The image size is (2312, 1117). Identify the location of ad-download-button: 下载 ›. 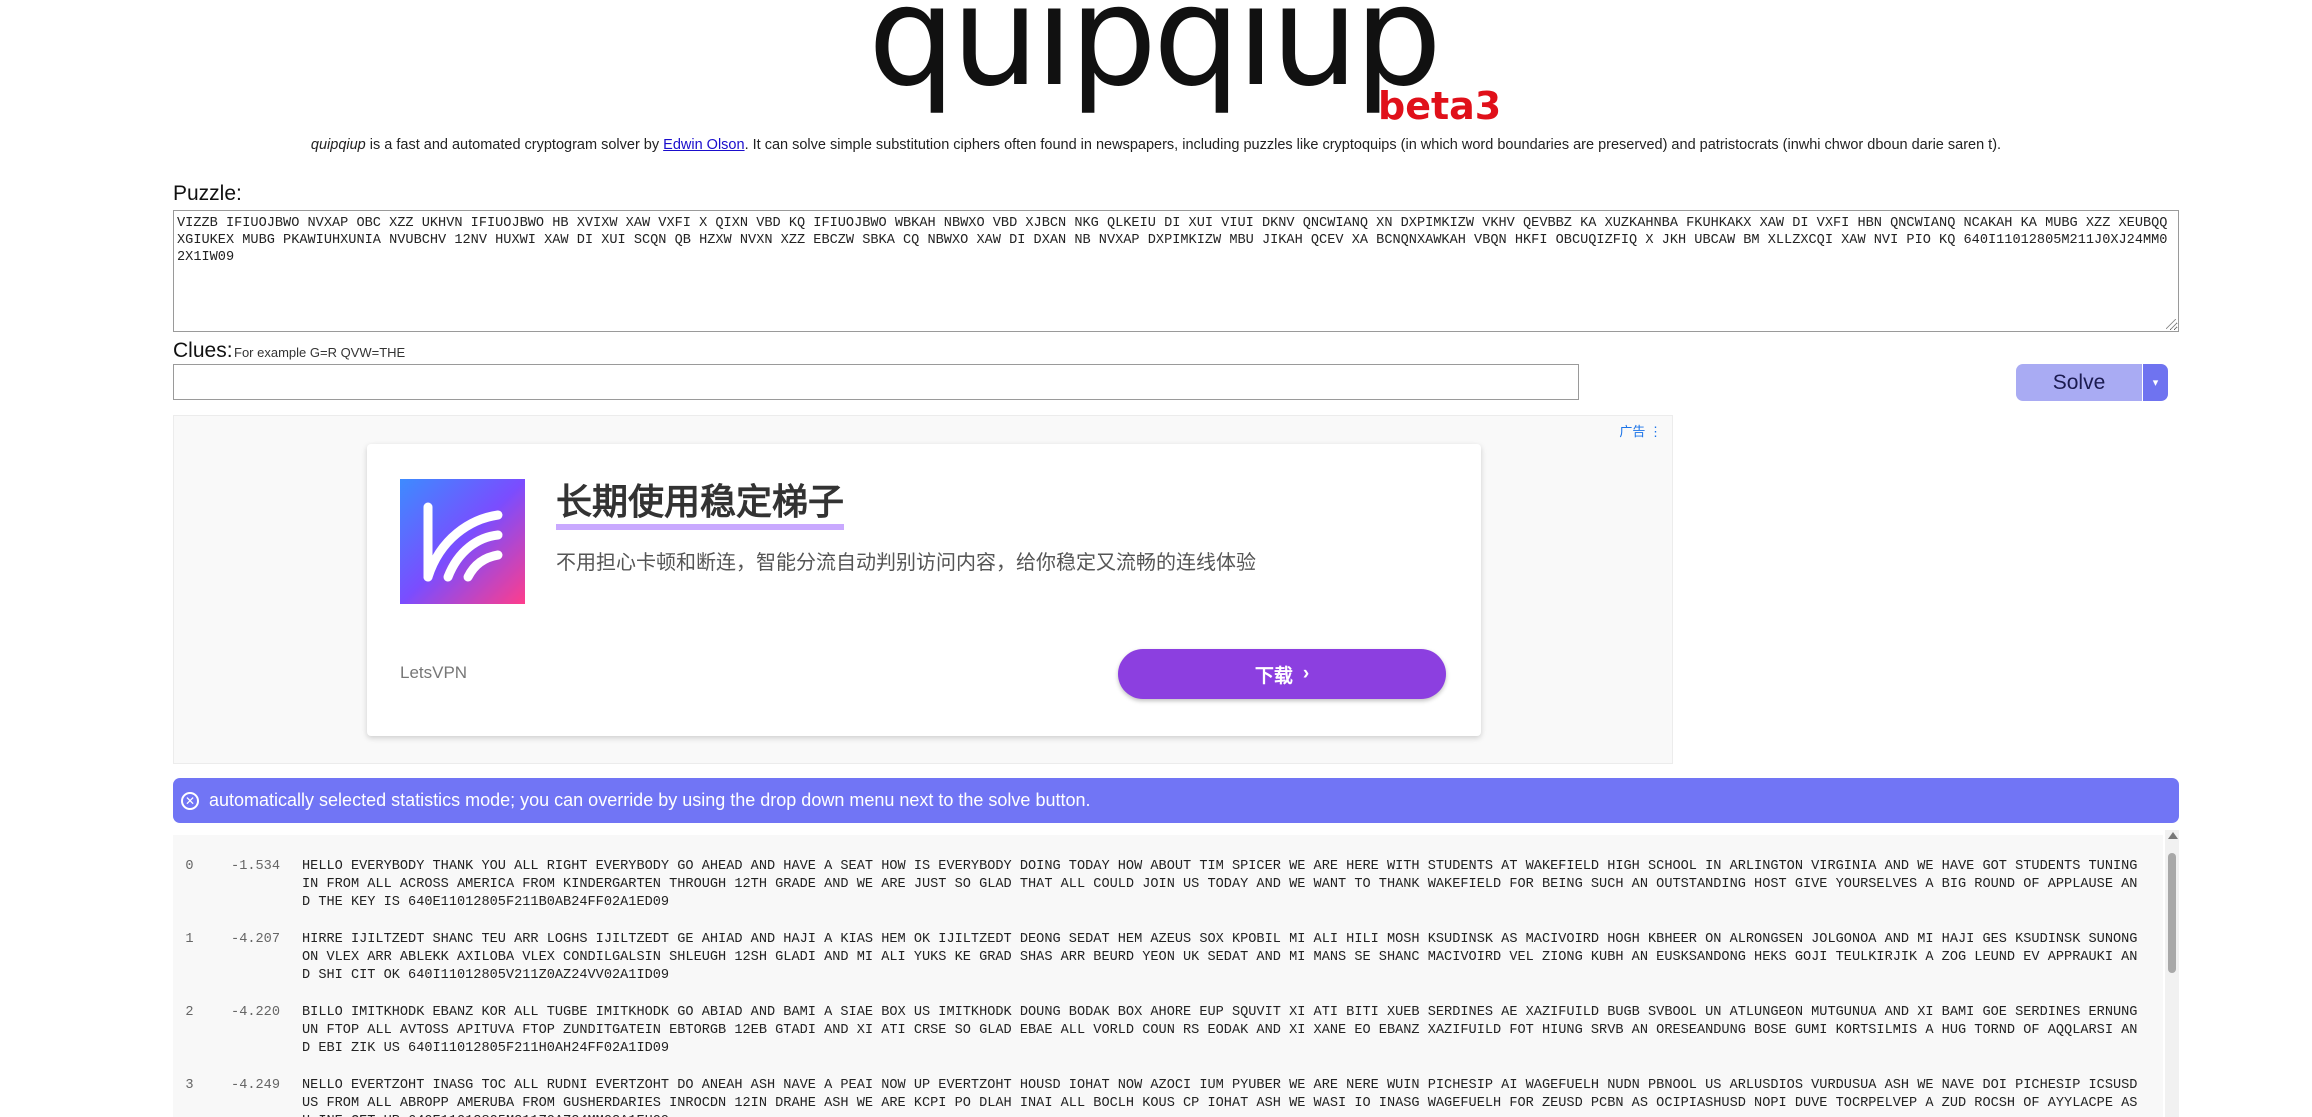
(1282, 674).